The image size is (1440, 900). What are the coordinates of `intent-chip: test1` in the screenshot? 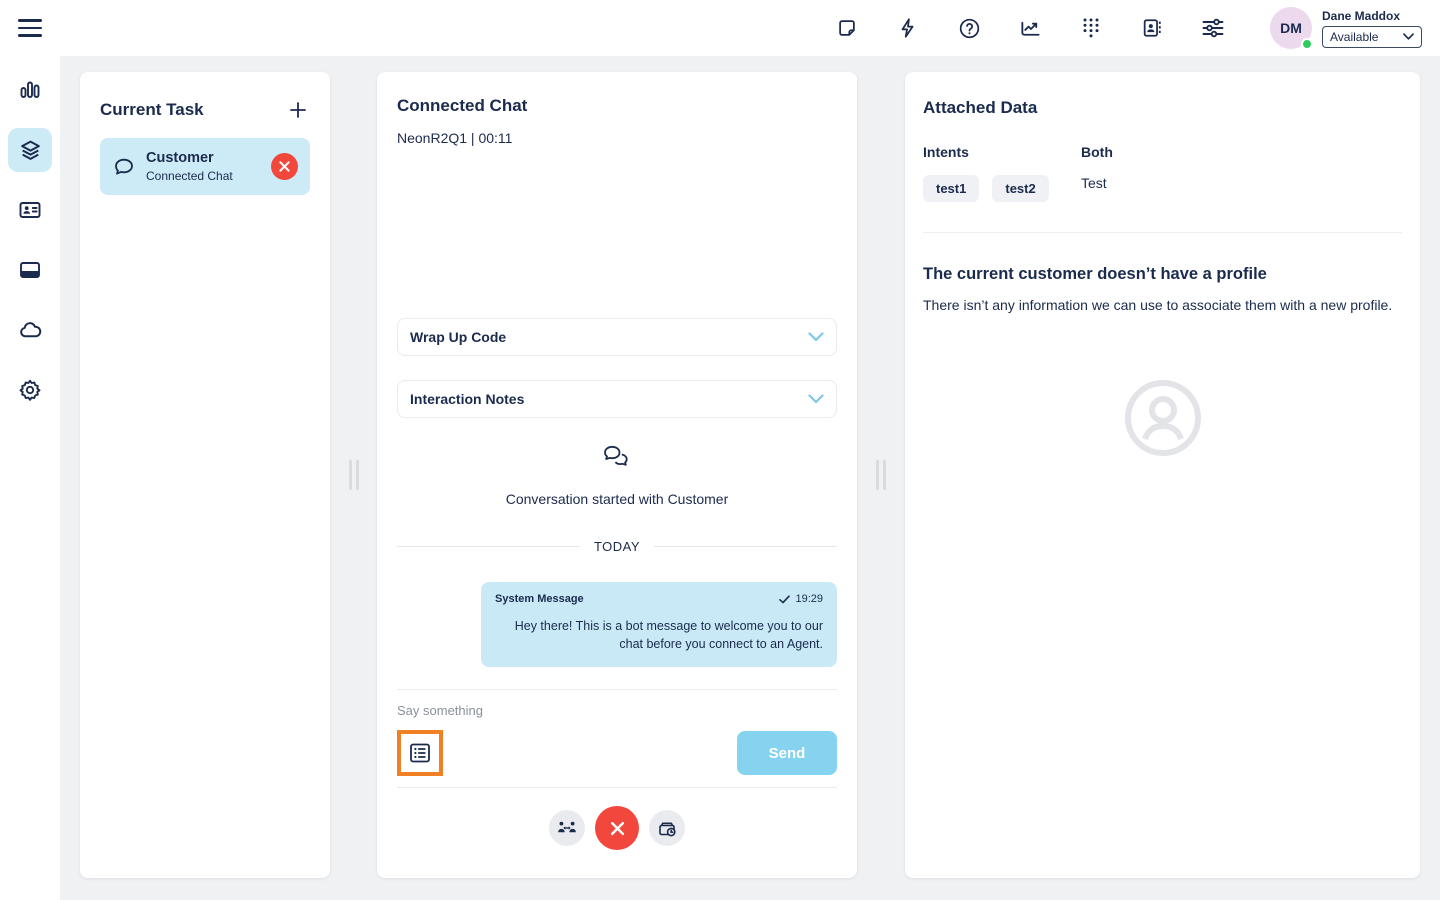 It's located at (951, 188).